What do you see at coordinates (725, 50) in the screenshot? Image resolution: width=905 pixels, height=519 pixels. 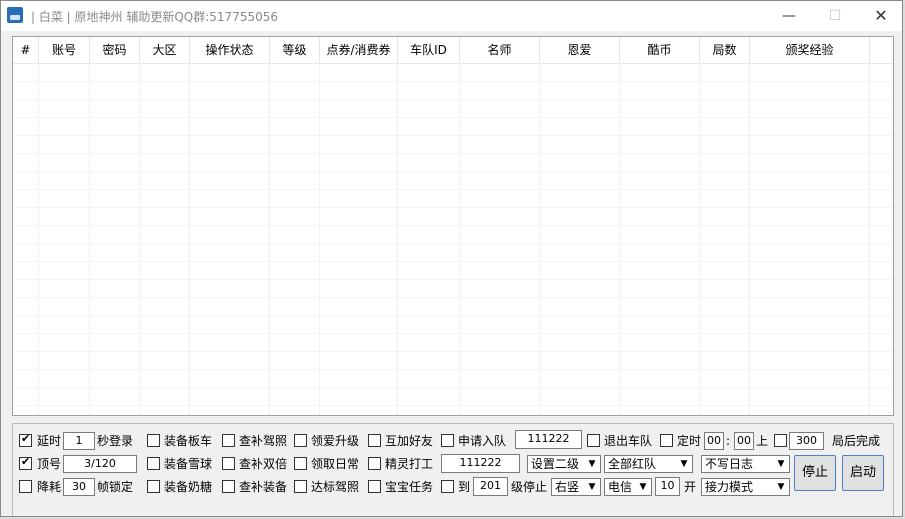 I see `col-rounds: 局数` at bounding box center [725, 50].